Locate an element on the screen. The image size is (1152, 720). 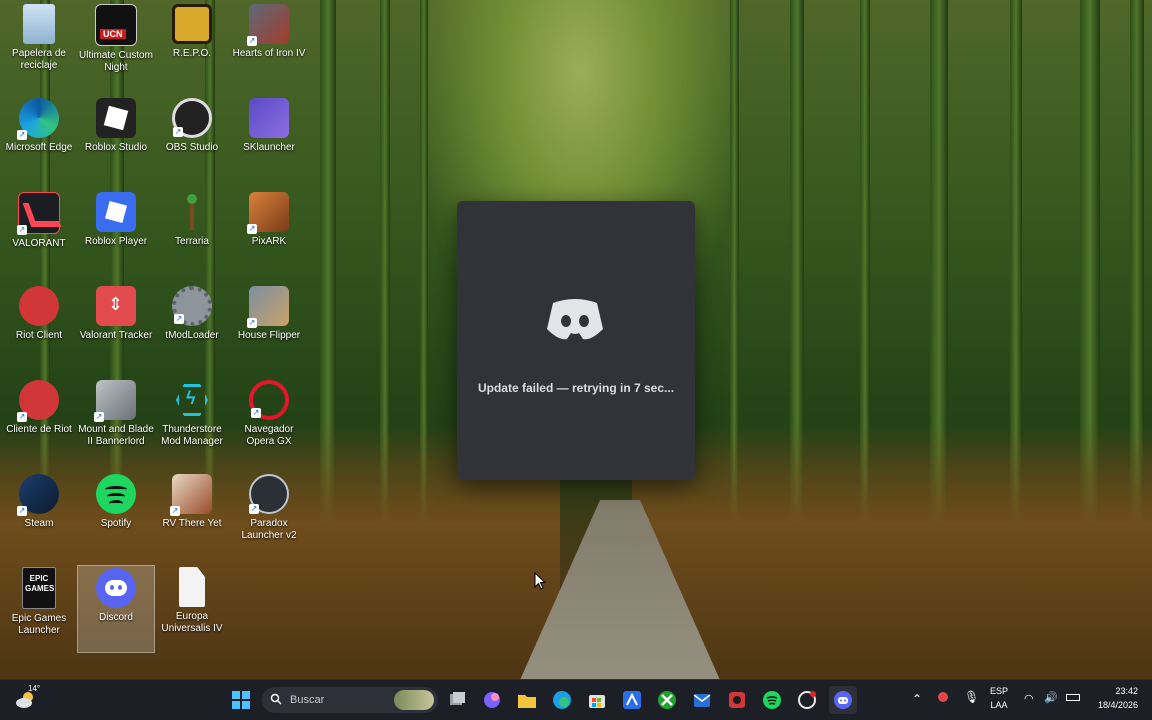
riot-taskbar-button is located at coordinates (737, 700).